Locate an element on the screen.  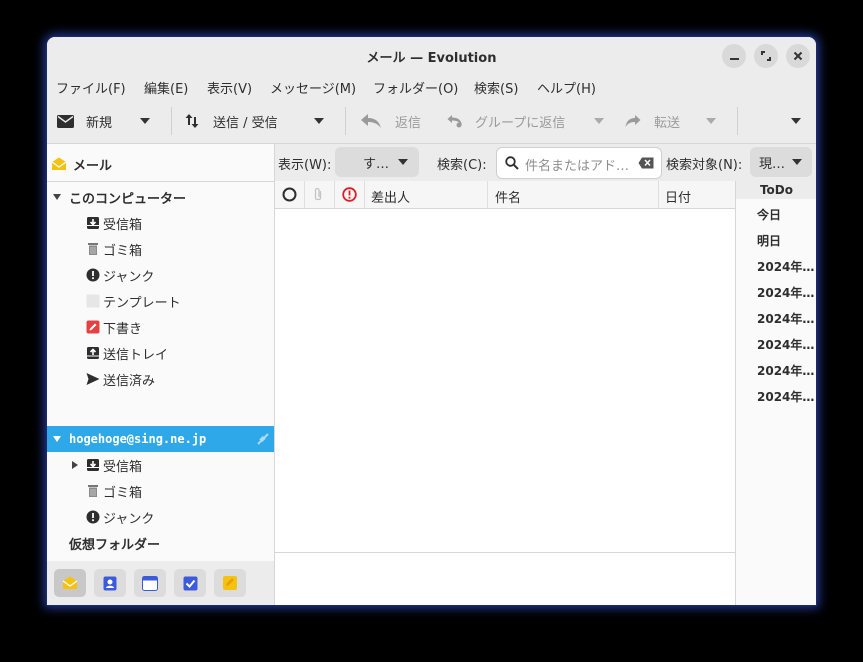
todo-group-today: 今日 is located at coordinates (769, 214).